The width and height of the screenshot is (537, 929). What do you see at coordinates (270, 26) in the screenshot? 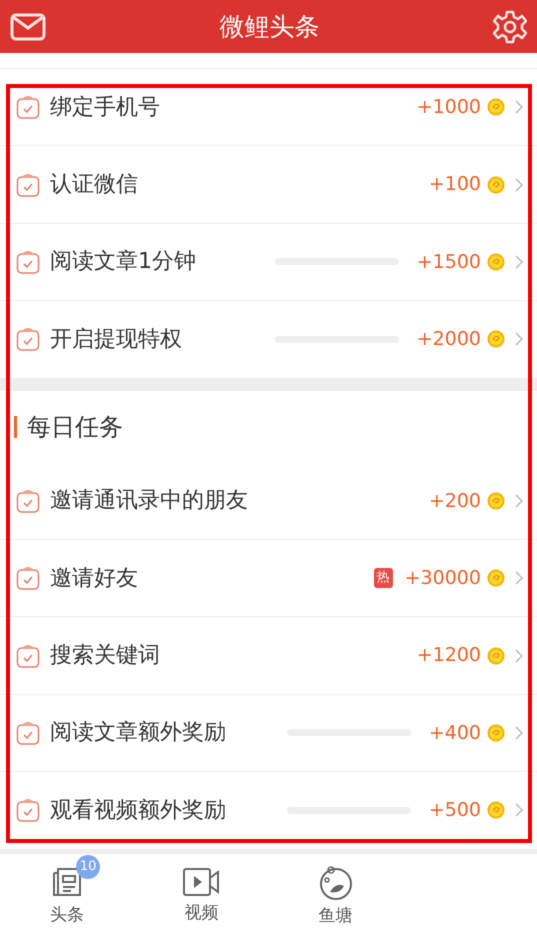
I see `app-title: 微鲤头条` at bounding box center [270, 26].